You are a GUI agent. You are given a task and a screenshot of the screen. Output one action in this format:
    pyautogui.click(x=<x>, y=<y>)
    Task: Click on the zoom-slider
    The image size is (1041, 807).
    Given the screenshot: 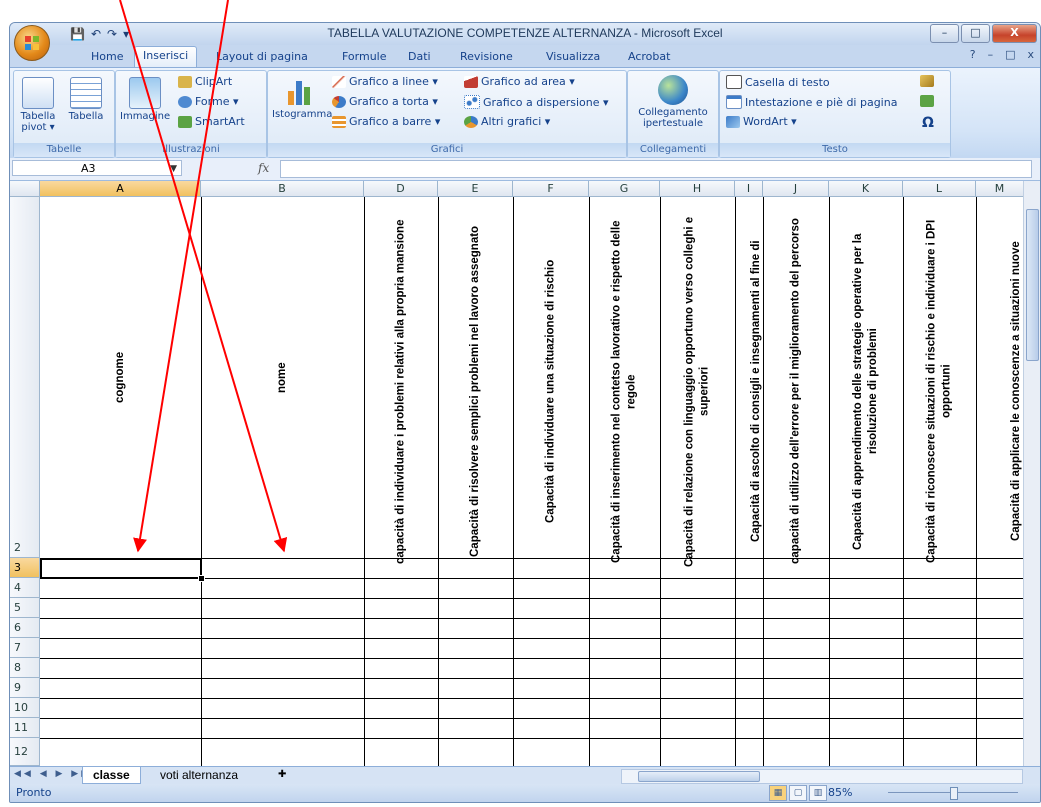 What is the action you would take?
    pyautogui.click(x=953, y=793)
    